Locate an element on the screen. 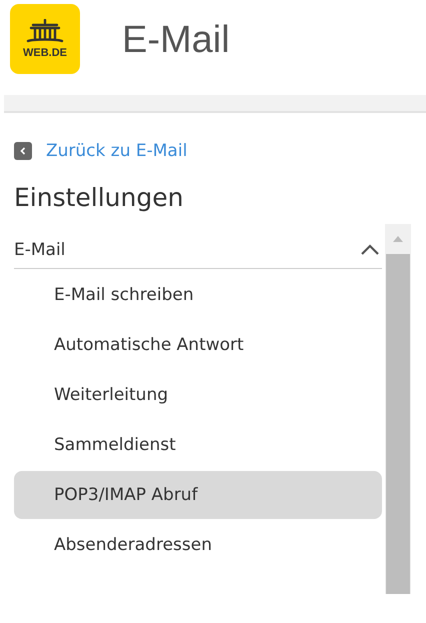 The image size is (426, 623). menu-item: POP3/IMAP Abruf is located at coordinates (198, 495).